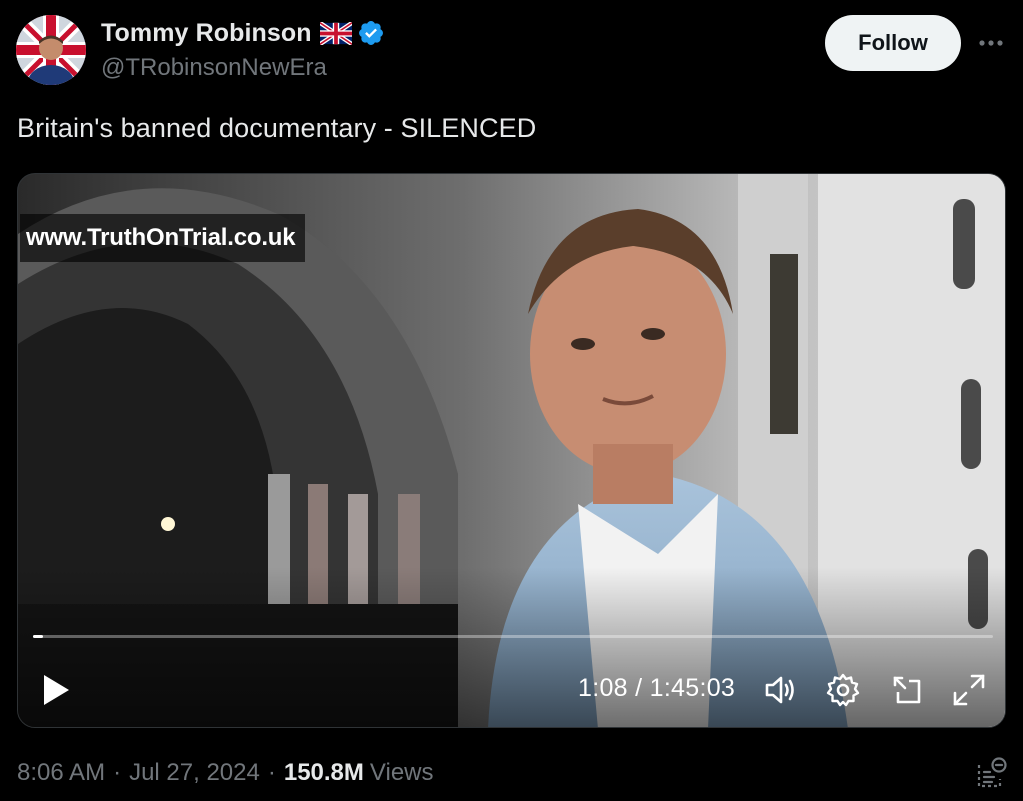  What do you see at coordinates (781, 690) in the screenshot?
I see `volume-icon` at bounding box center [781, 690].